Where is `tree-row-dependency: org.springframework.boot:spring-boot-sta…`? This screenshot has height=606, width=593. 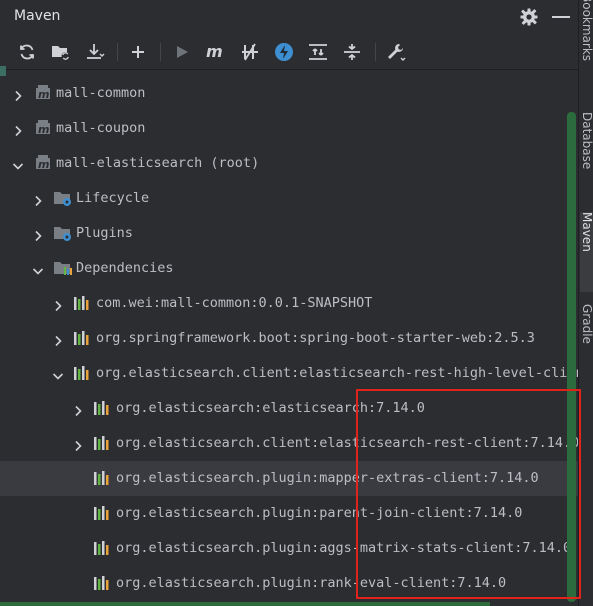 tree-row-dependency: org.springframework.boot:spring-boot-sta… is located at coordinates (289, 338).